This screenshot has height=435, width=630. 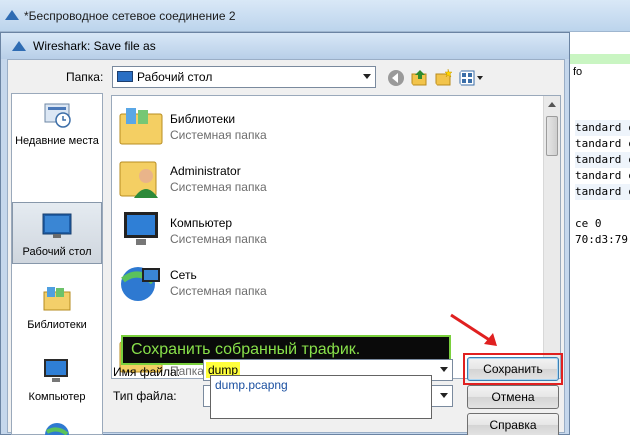 What do you see at coordinates (328, 231) in the screenshot?
I see `list-item: Компьютер Системная папка` at bounding box center [328, 231].